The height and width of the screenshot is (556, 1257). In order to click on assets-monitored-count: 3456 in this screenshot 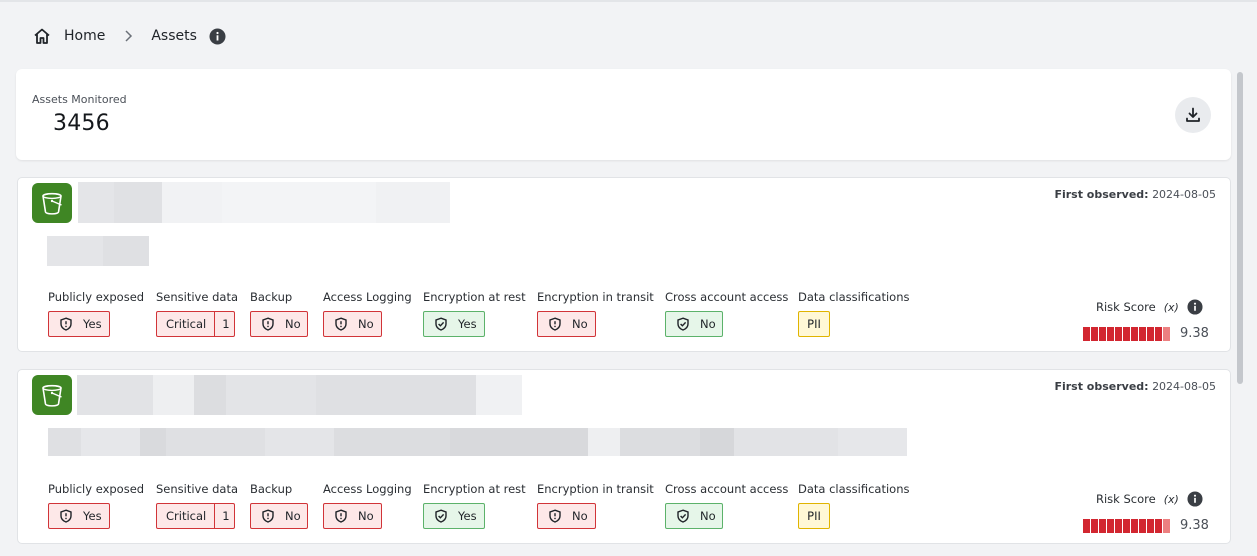, I will do `click(81, 123)`.